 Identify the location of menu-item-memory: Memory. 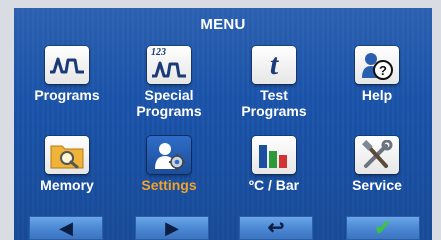
(67, 164).